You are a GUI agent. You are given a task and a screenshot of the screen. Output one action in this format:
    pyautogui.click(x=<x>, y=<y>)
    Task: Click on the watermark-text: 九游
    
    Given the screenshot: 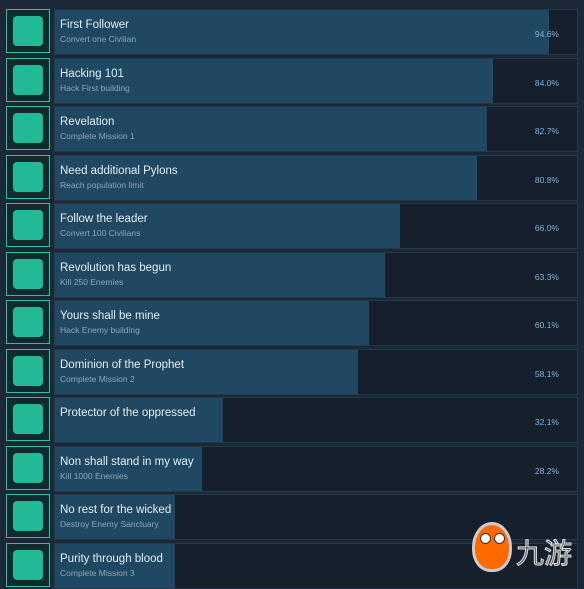 What is the action you would take?
    pyautogui.click(x=544, y=554)
    